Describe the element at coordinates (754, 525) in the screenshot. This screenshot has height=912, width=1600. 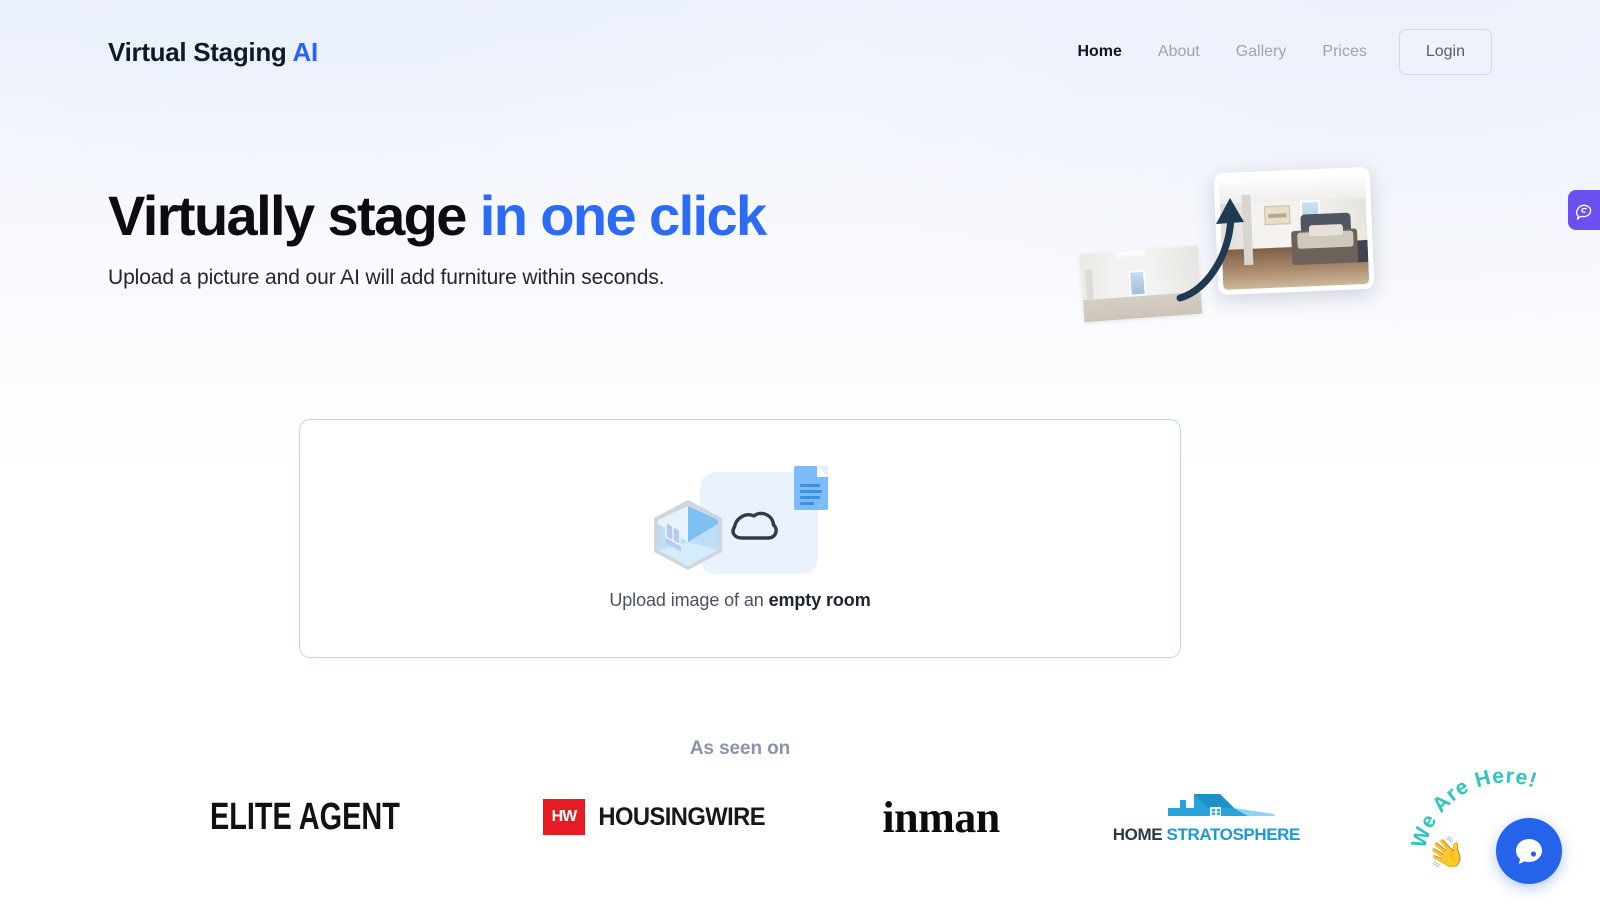
I see `cloud-icon` at that location.